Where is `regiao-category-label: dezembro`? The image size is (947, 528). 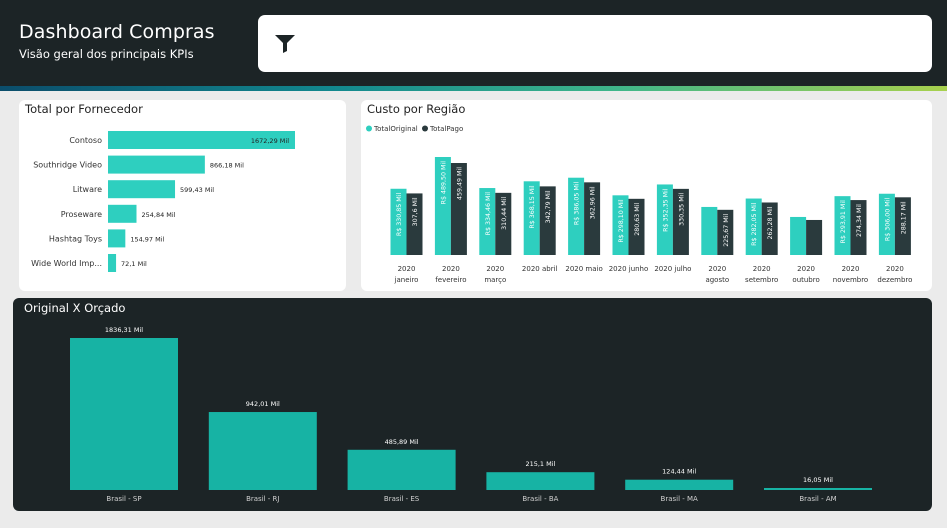
regiao-category-label: dezembro is located at coordinates (894, 280).